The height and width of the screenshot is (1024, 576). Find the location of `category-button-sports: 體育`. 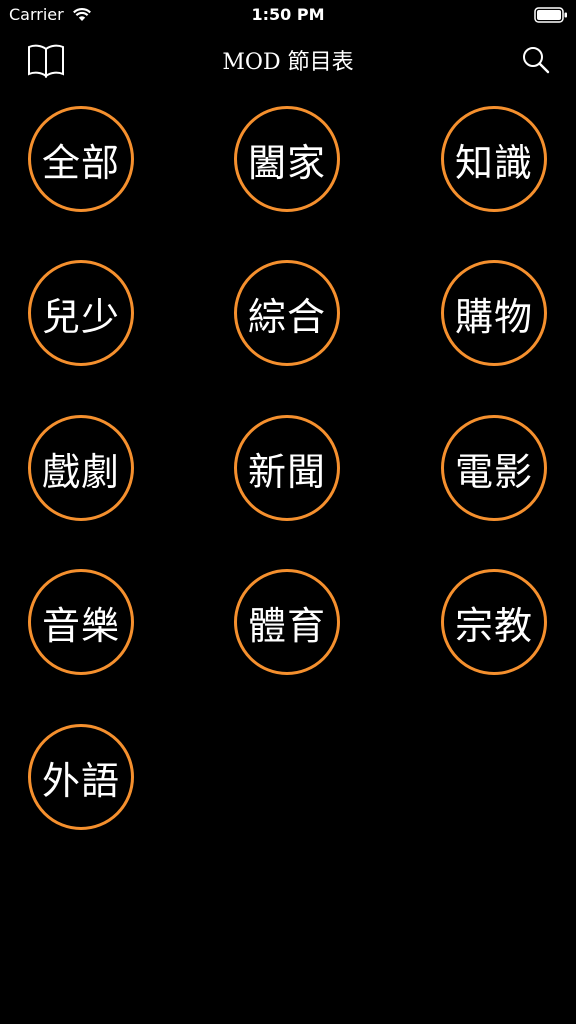

category-button-sports: 體育 is located at coordinates (287, 622).